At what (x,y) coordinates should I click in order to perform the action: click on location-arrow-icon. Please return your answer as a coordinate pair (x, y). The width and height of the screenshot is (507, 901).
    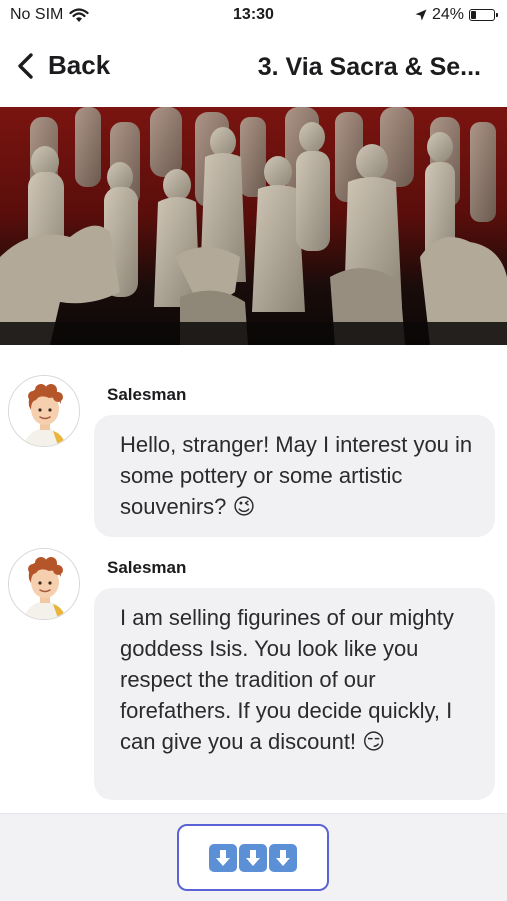
    Looking at the image, I should click on (421, 15).